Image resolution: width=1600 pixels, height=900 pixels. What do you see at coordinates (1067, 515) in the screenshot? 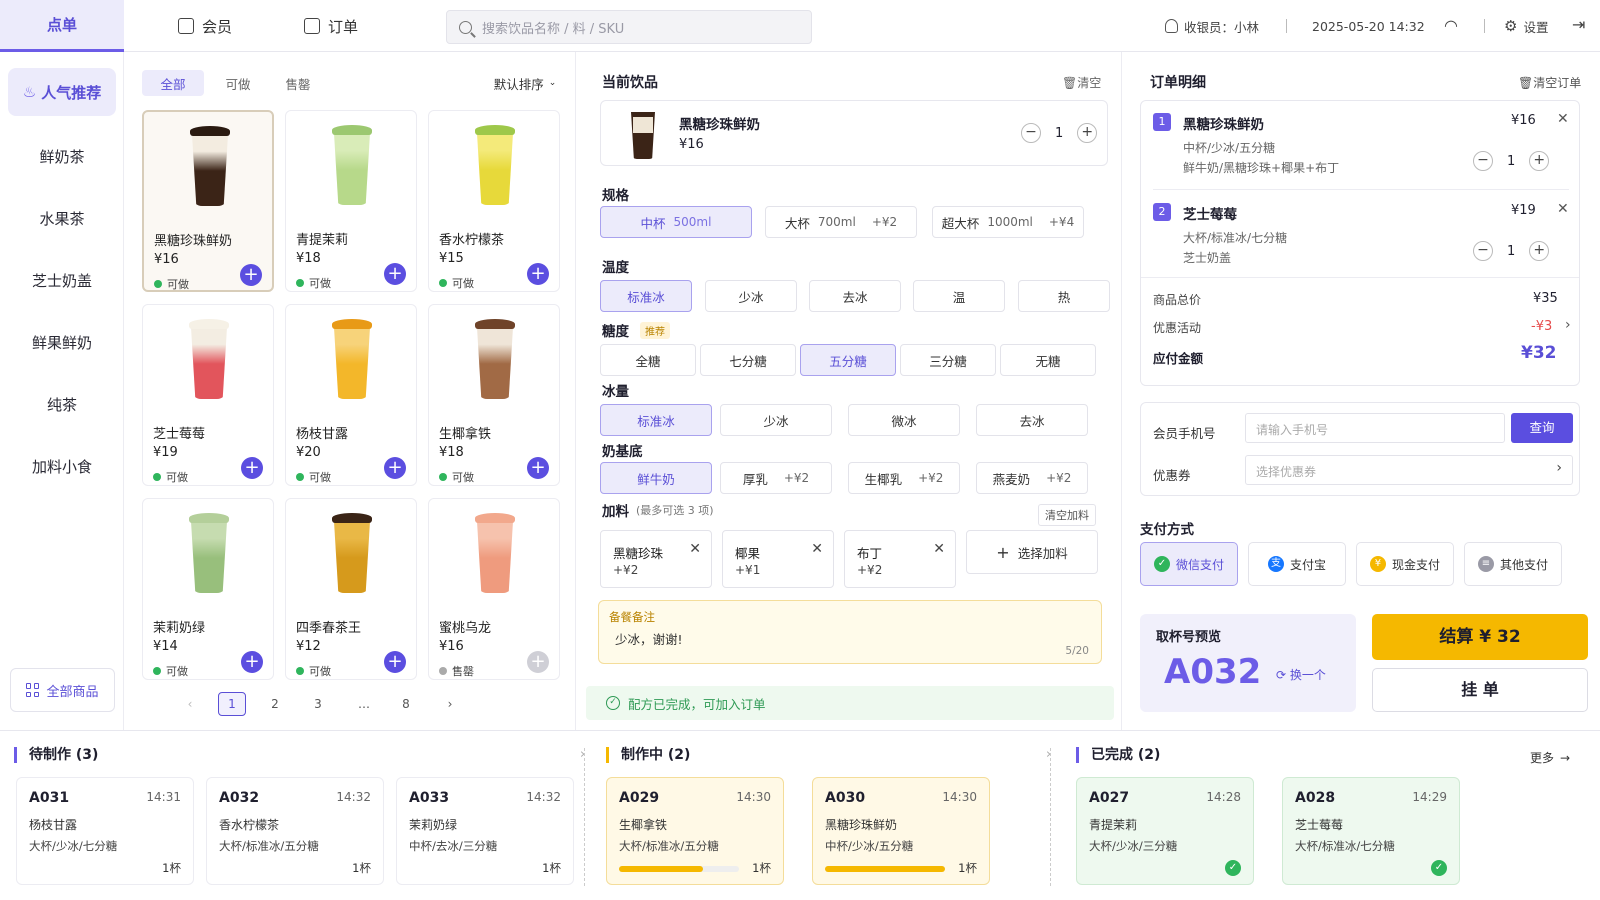
I see `clear-toppings-button: 清空加料` at bounding box center [1067, 515].